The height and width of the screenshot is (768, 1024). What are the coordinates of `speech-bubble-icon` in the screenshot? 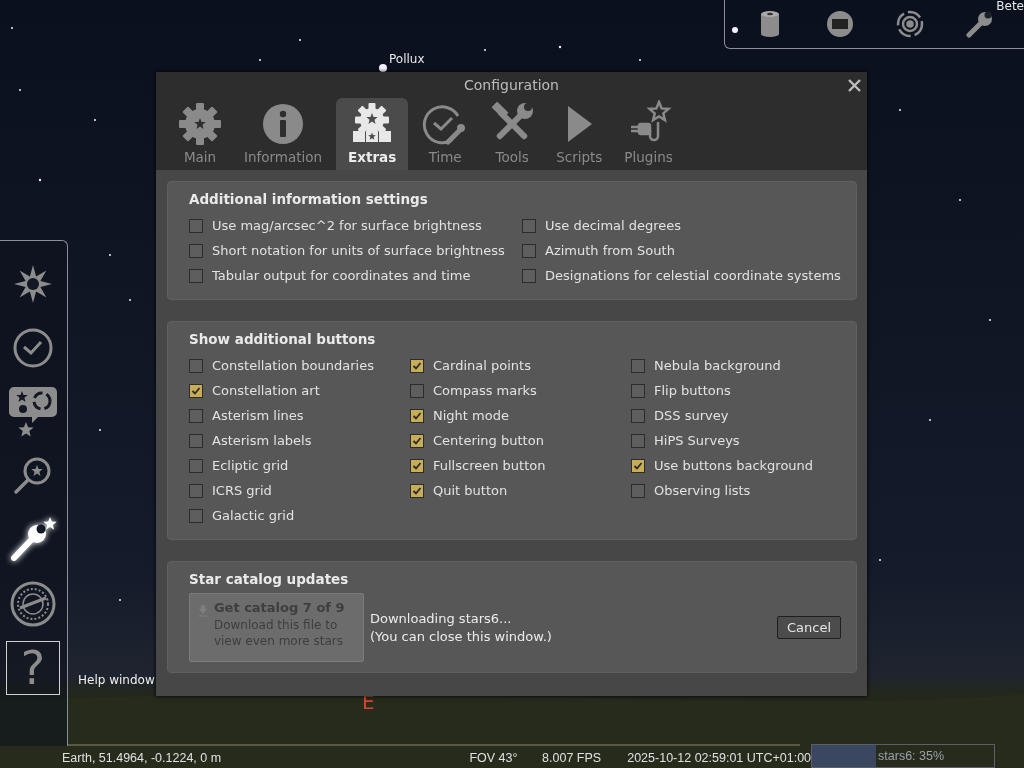 It's located at (33, 412).